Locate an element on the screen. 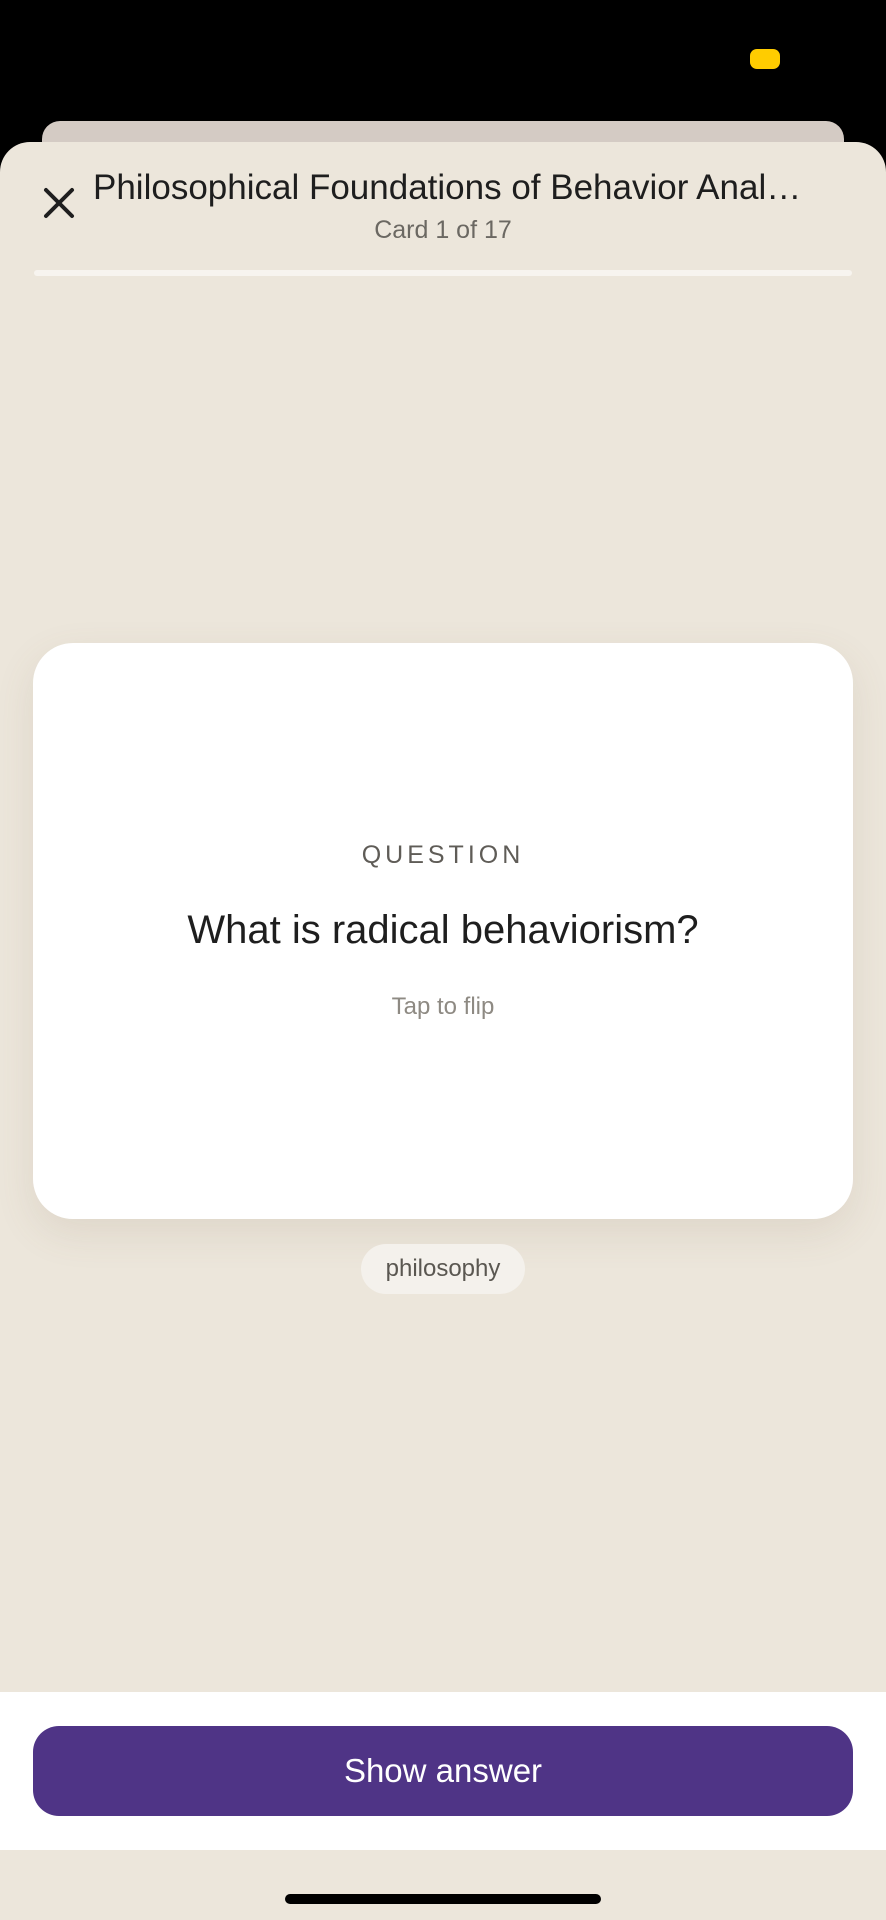 The height and width of the screenshot is (1920, 886). tap-to-flip-hint: Tap to flip is located at coordinates (443, 1006).